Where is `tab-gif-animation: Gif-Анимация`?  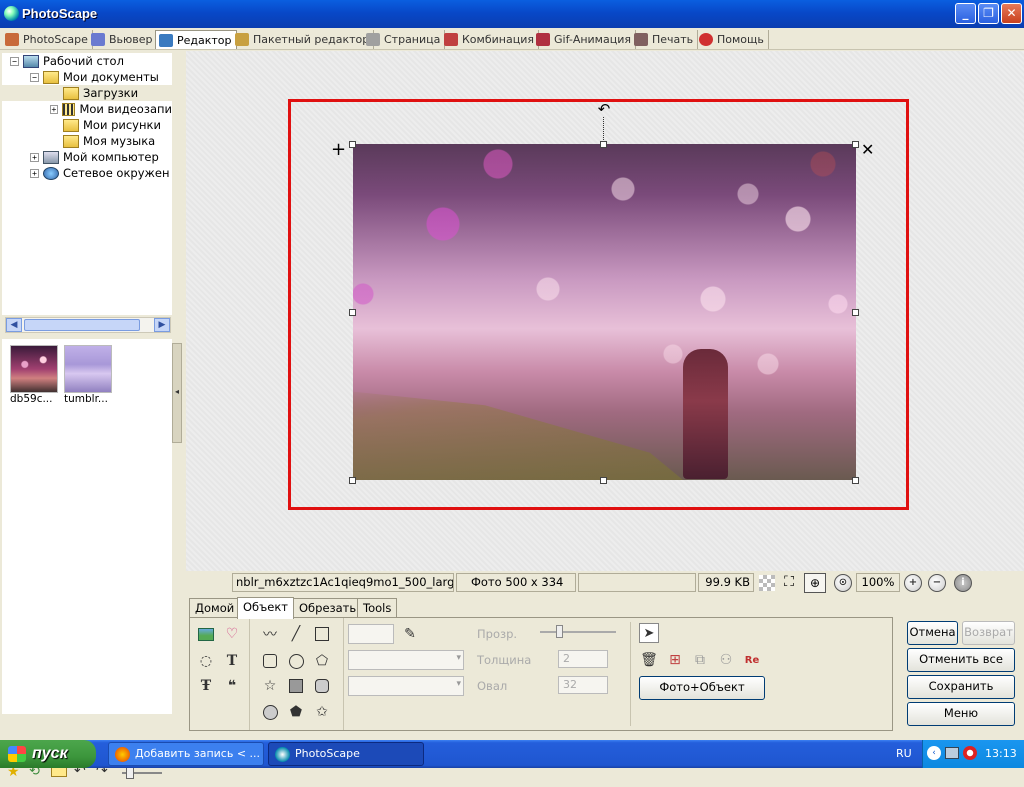 tab-gif-animation: Gif-Анимация is located at coordinates (584, 39).